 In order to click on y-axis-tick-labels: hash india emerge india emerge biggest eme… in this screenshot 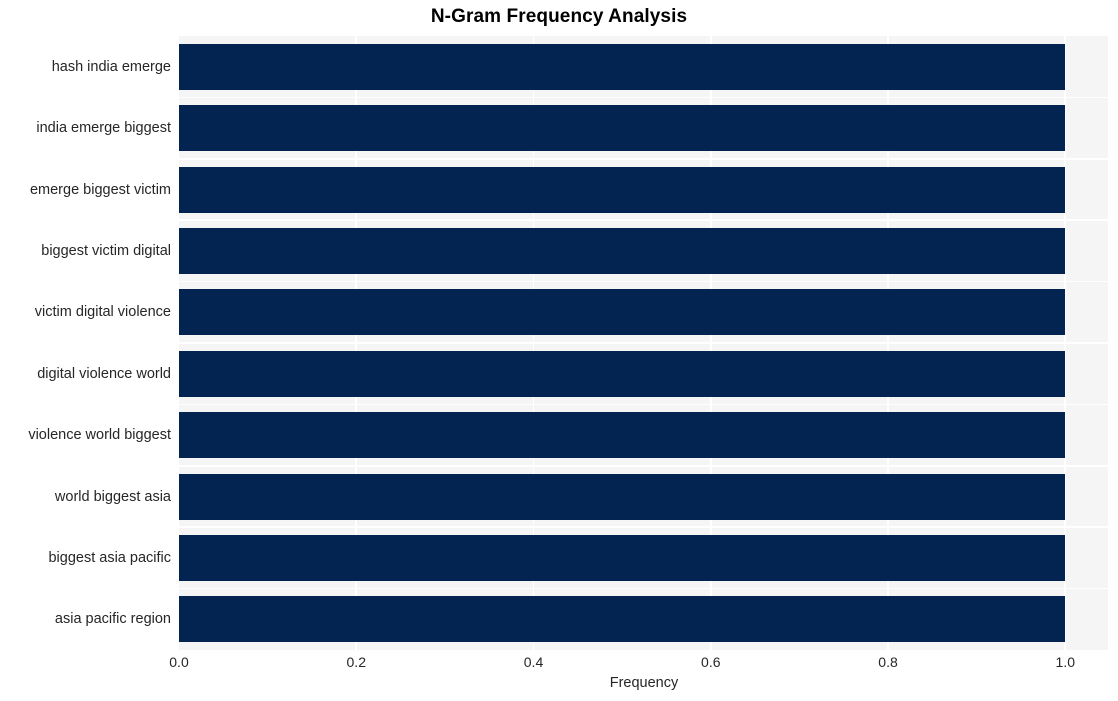, I will do `click(85, 343)`.